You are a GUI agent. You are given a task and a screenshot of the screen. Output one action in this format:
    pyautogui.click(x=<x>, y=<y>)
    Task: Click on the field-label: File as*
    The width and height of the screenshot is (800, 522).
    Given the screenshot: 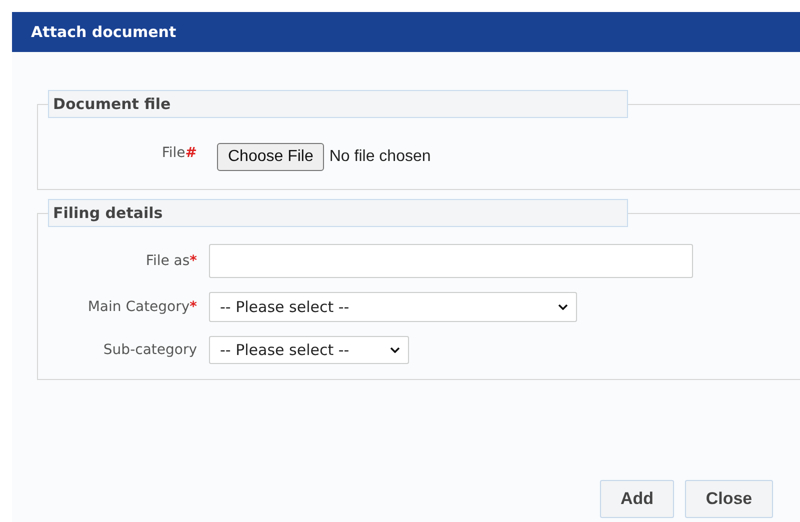 What is the action you would take?
    pyautogui.click(x=170, y=261)
    